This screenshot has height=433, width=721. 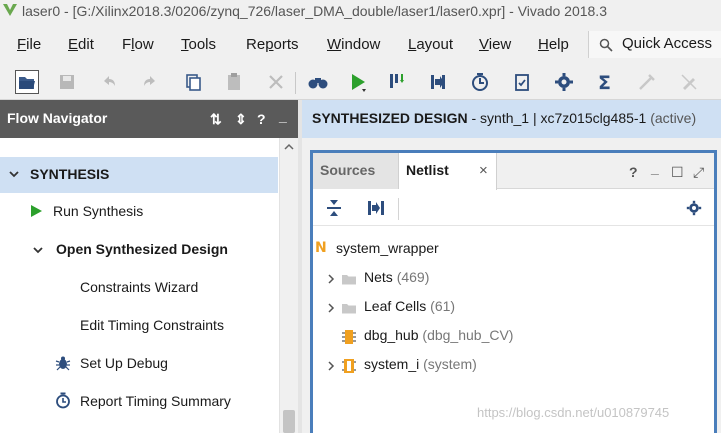 I want to click on menu-edit: Edit, so click(x=81, y=44).